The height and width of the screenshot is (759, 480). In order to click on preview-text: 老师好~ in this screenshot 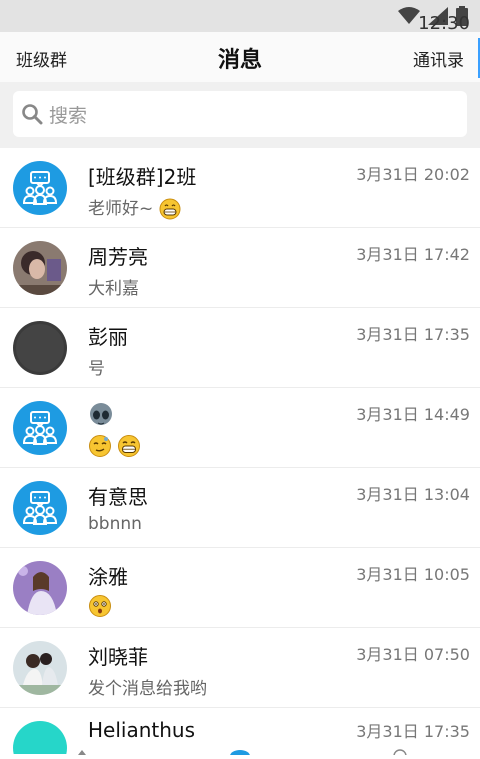, I will do `click(121, 209)`.